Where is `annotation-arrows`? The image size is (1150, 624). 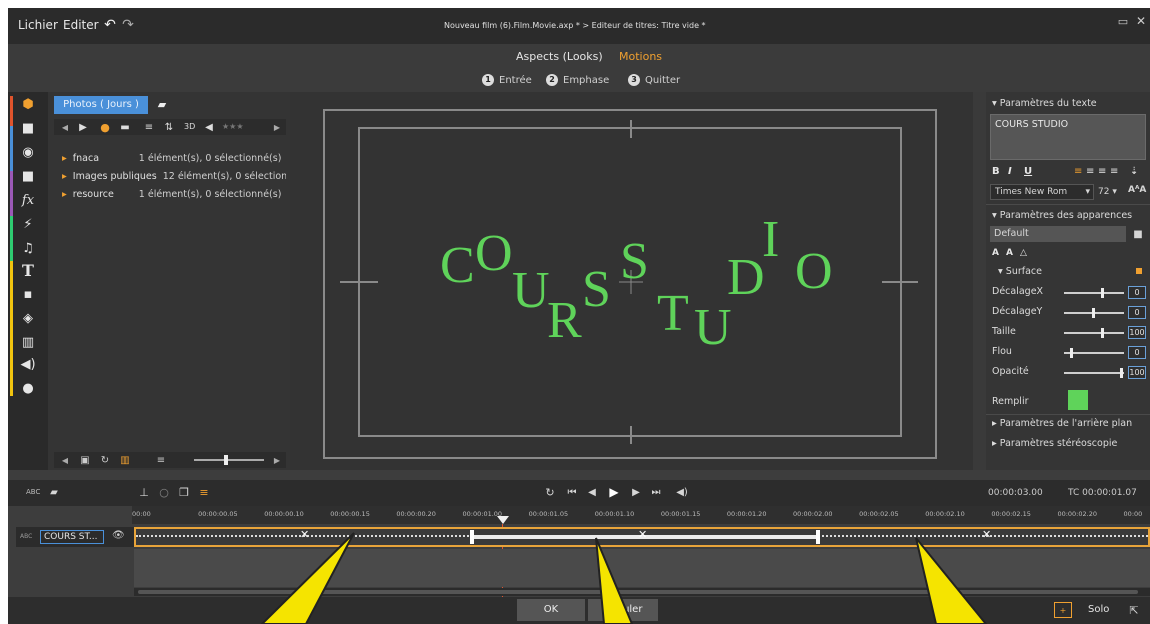
annotation-arrows is located at coordinates (624, 578).